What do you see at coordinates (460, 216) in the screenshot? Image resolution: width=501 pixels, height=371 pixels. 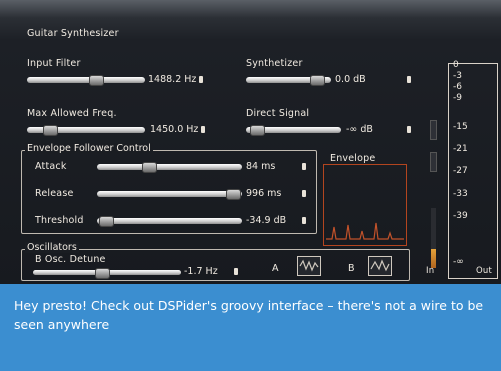 I see `meter-tick: -39` at bounding box center [460, 216].